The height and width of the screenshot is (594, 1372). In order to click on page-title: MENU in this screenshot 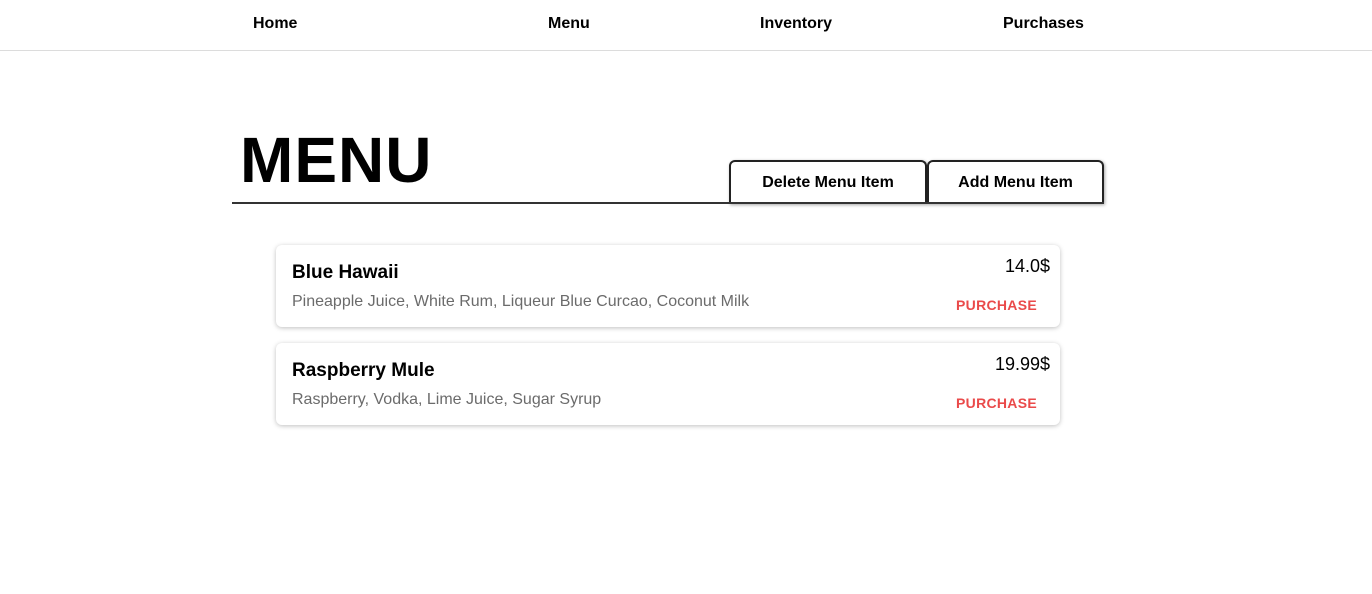, I will do `click(336, 160)`.